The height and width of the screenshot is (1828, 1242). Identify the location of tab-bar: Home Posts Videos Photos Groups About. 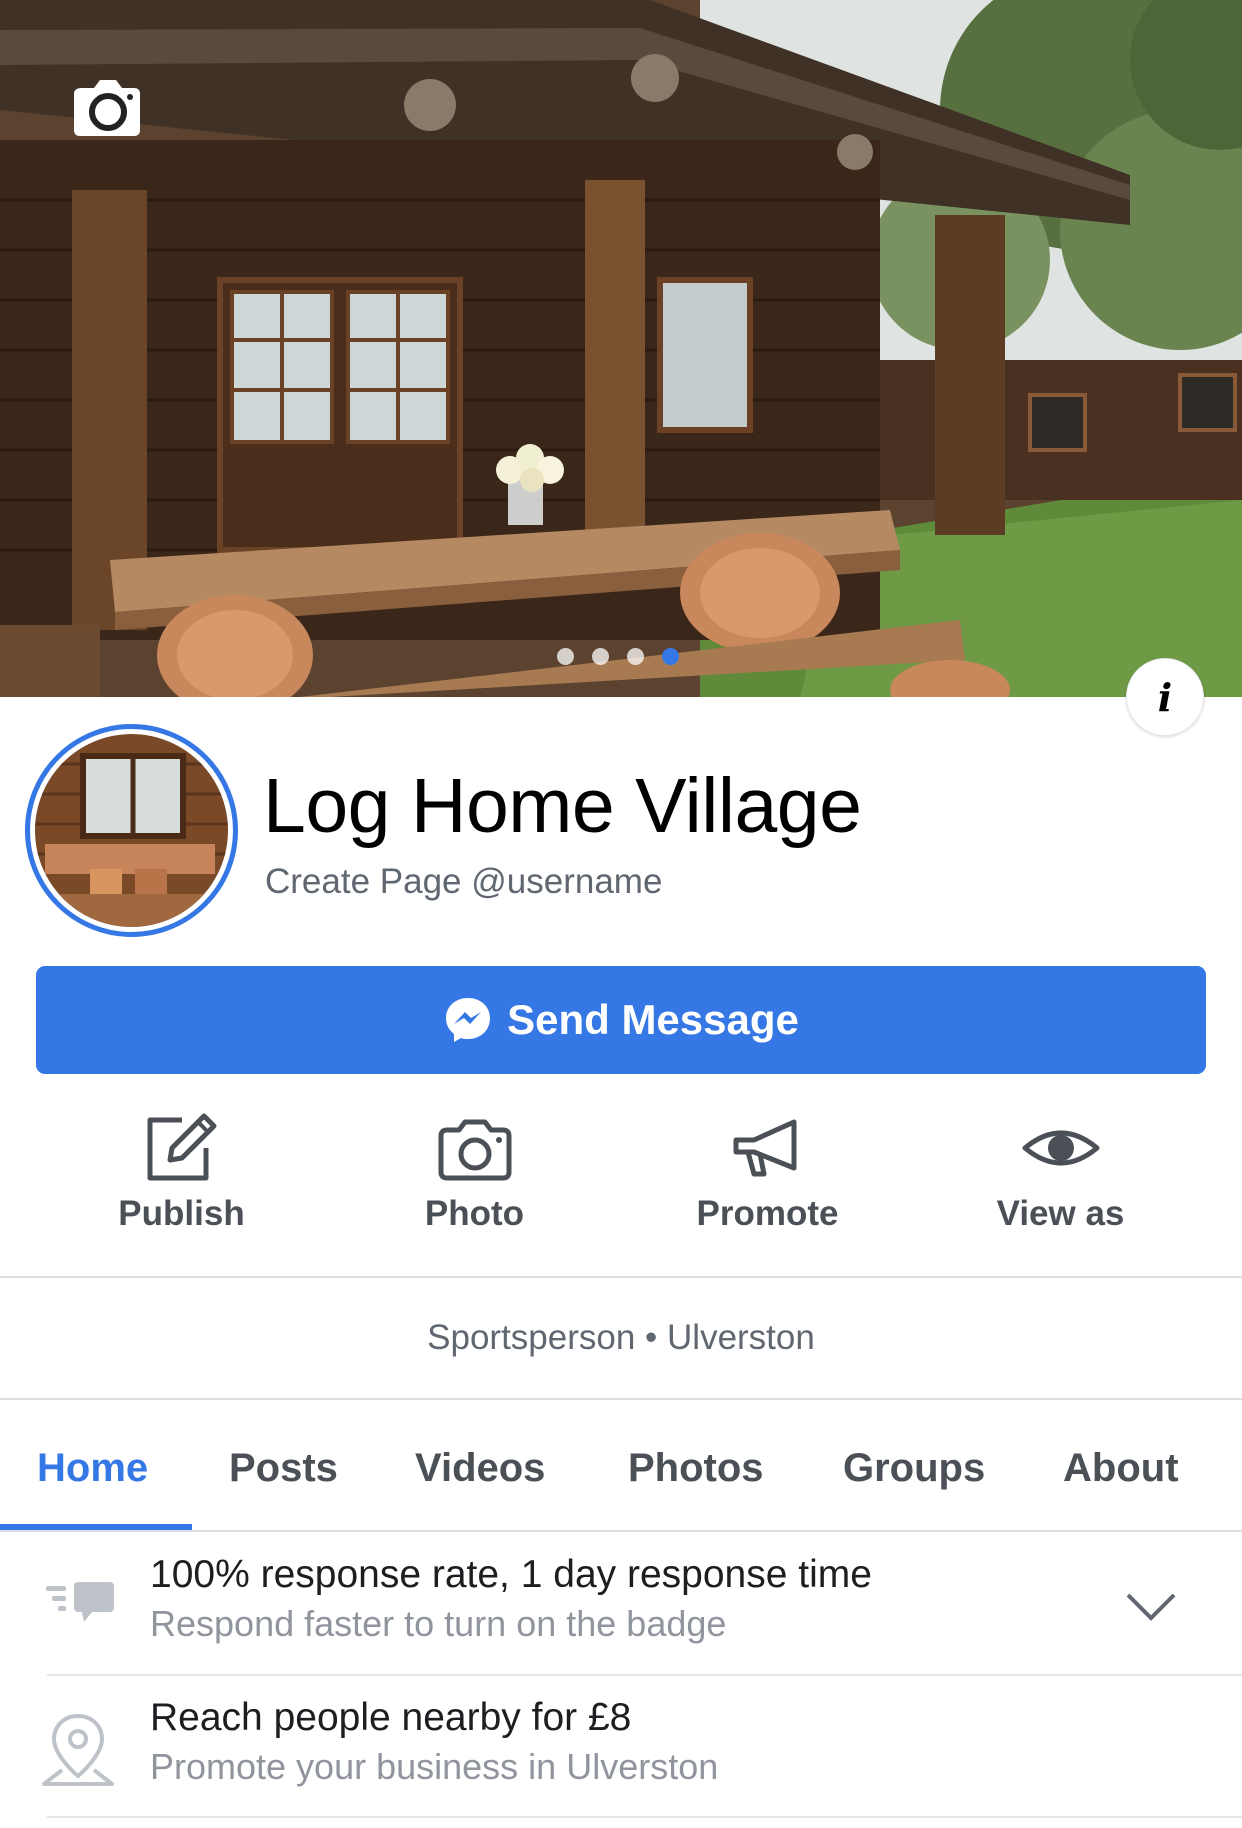
(621, 1464).